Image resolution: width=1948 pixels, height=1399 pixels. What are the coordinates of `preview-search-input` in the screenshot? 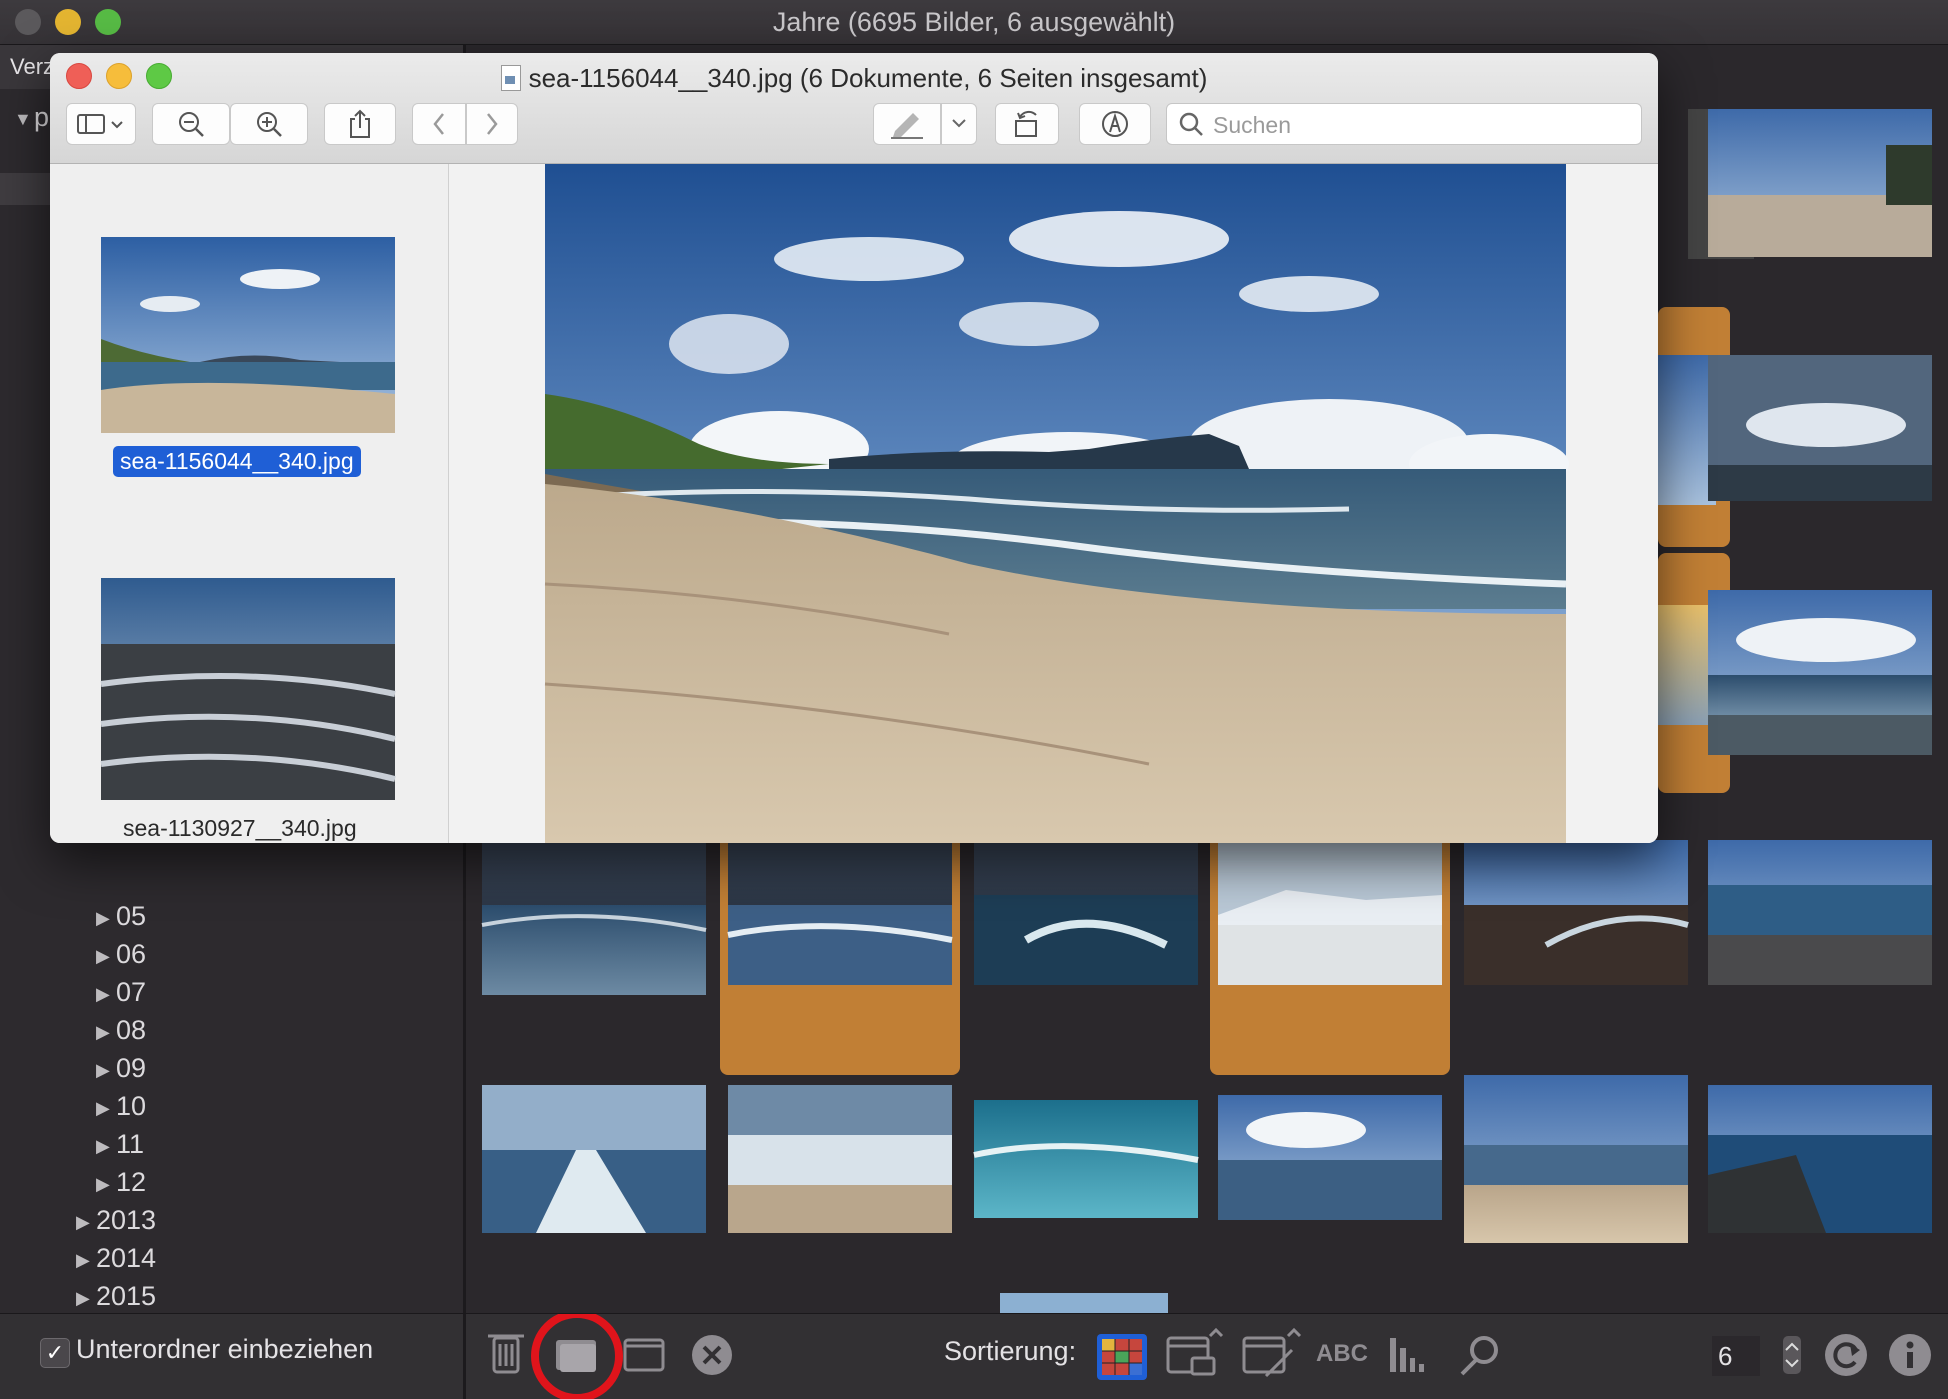 It's located at (1423, 125).